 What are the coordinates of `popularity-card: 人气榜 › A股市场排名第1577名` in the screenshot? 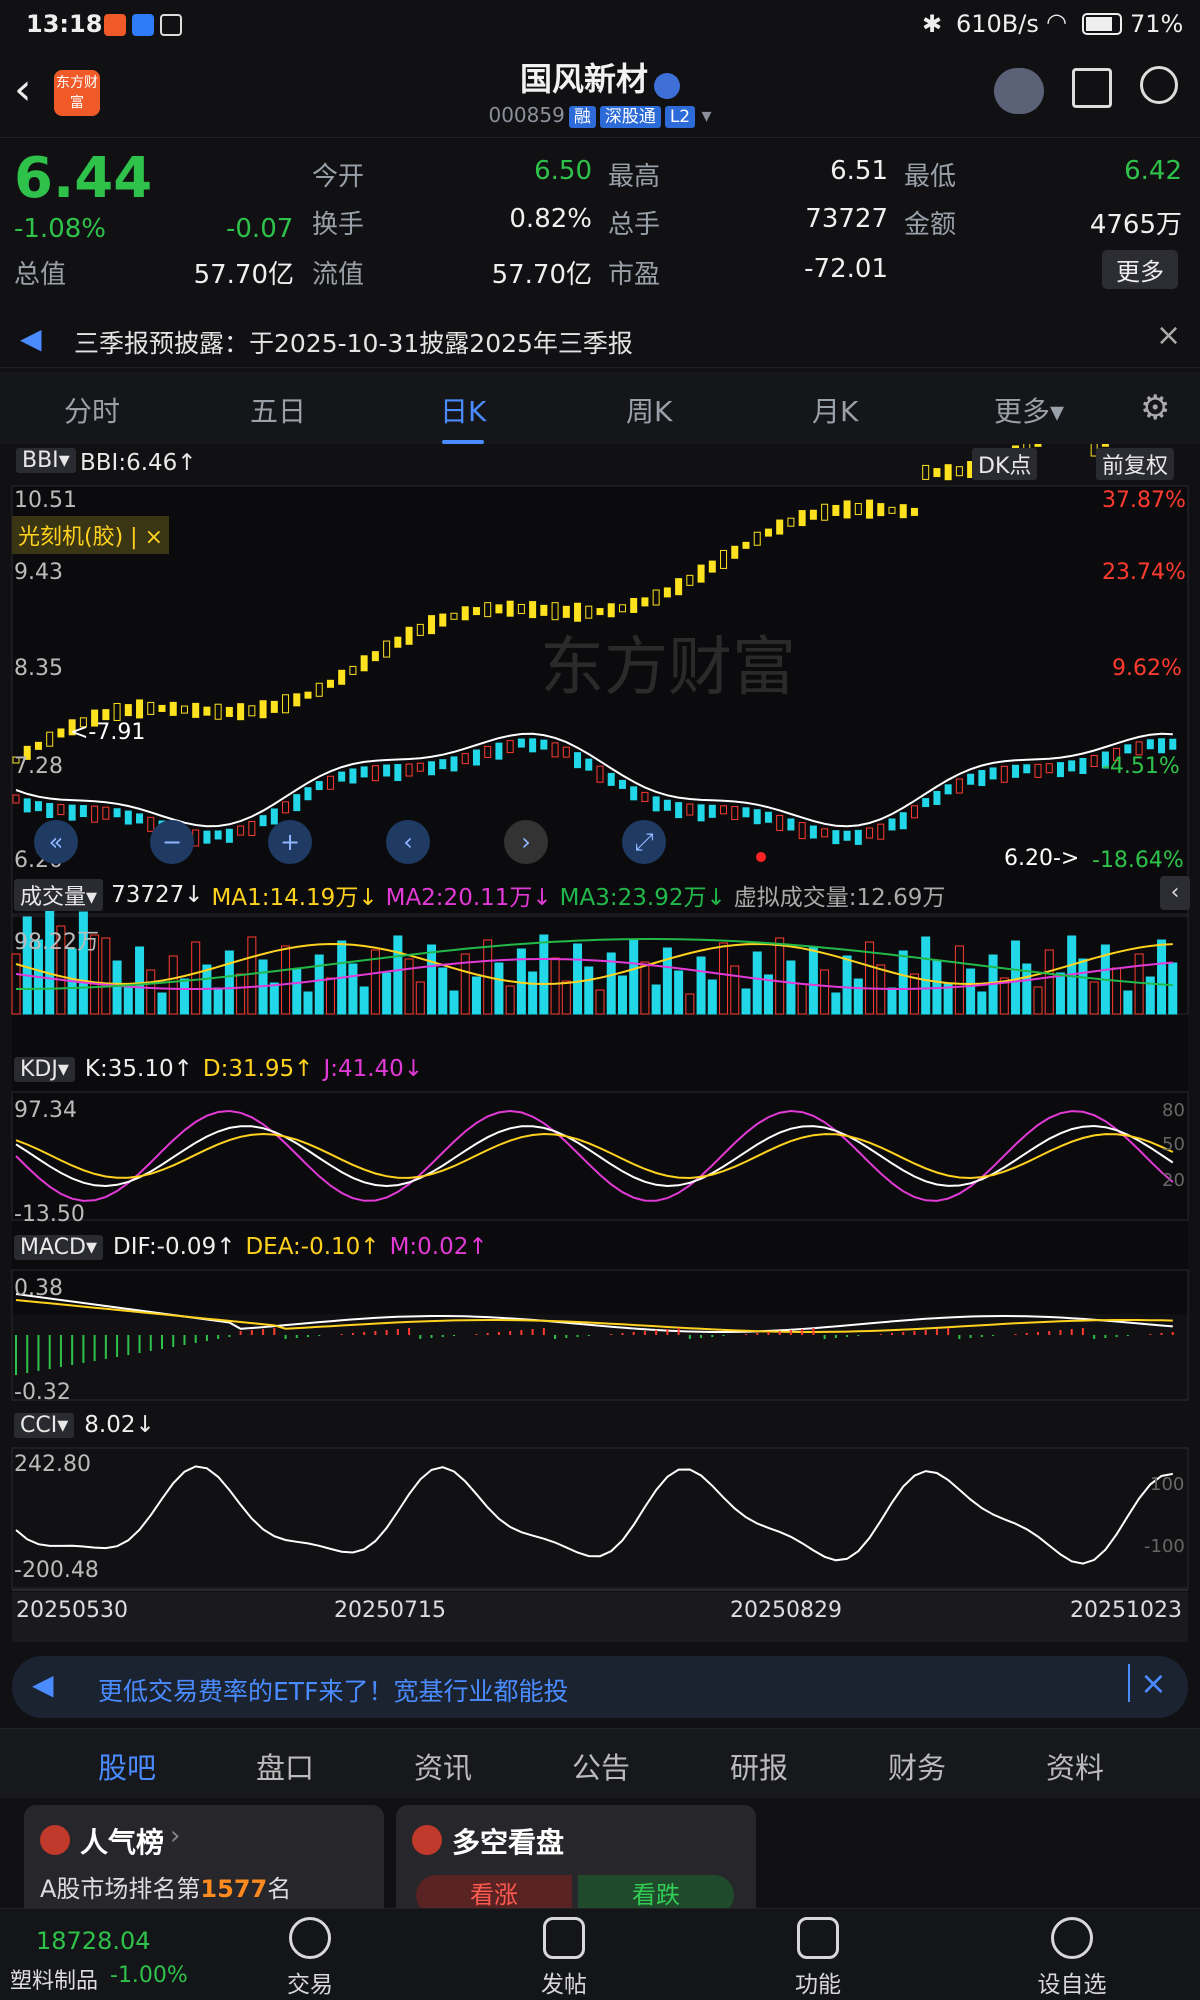 It's located at (204, 1862).